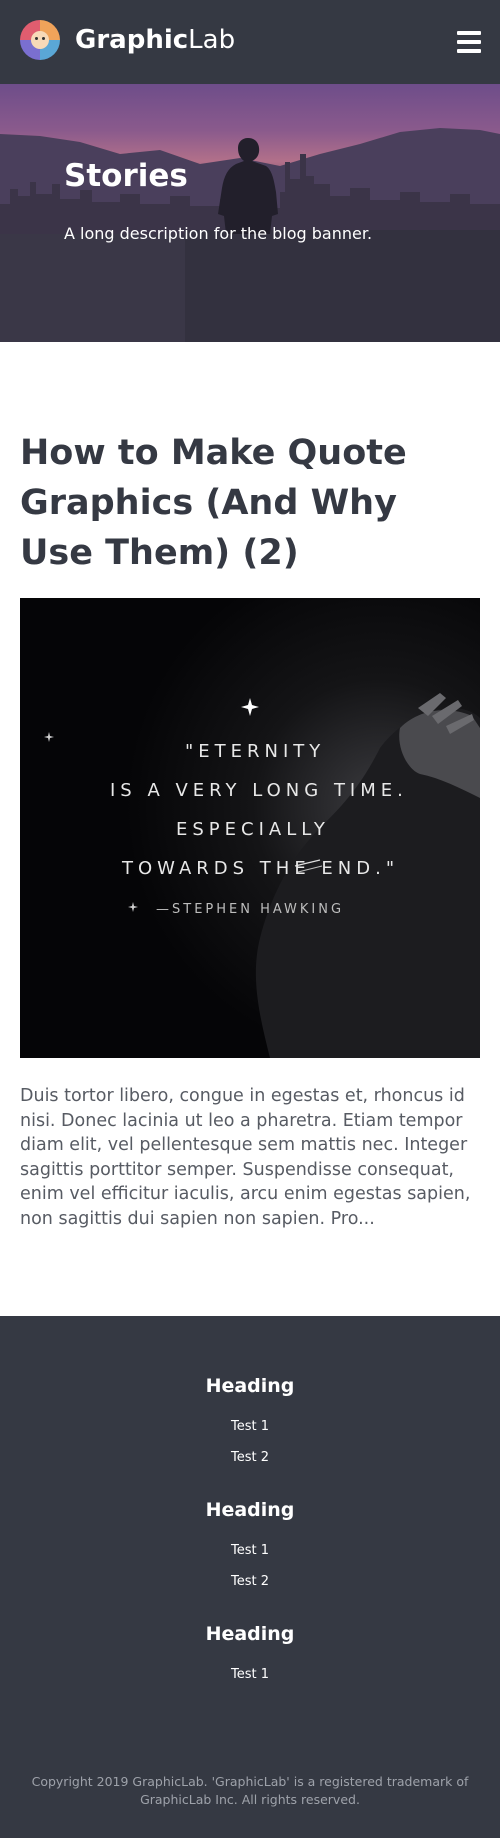 This screenshot has width=500, height=1838. What do you see at coordinates (250, 909) in the screenshot?
I see `quote-attribution: —STEPHEN HAWKING` at bounding box center [250, 909].